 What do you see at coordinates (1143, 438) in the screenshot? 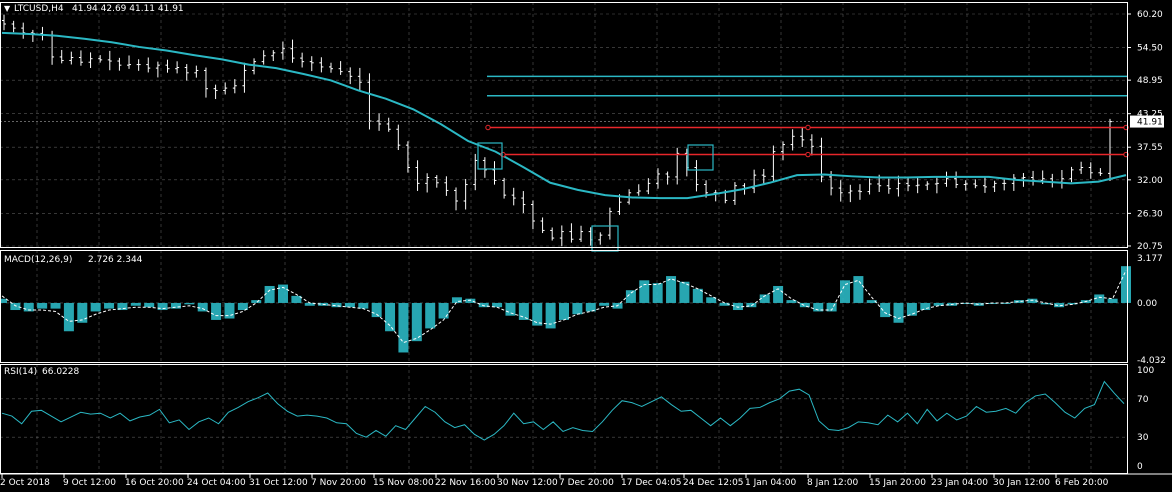
I see `rsi-tick-label: 30` at bounding box center [1143, 438].